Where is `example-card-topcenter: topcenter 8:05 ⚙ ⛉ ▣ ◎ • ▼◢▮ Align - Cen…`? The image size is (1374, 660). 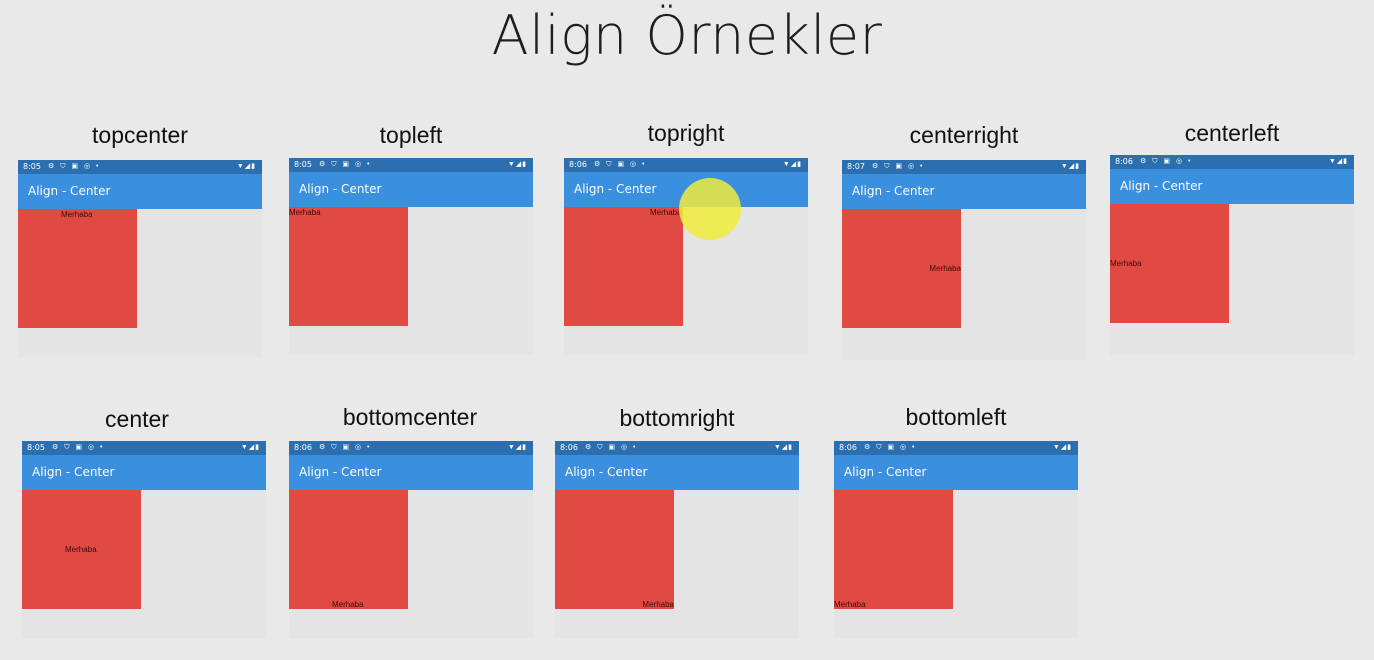 example-card-topcenter: topcenter 8:05 ⚙ ⛉ ▣ ◎ • ▼◢▮ Align - Cen… is located at coordinates (140, 240).